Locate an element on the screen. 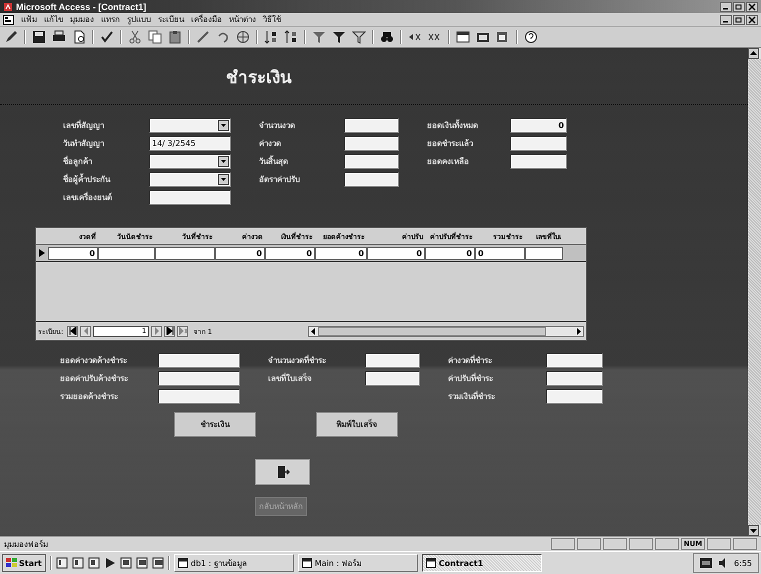  menu-item: แทรก is located at coordinates (110, 19).